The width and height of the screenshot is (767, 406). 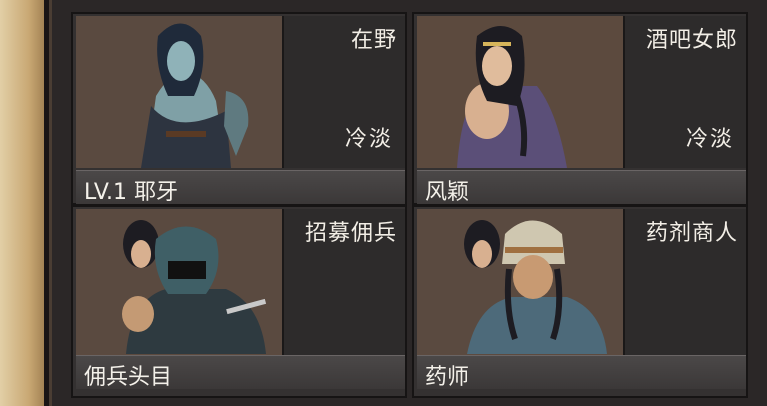 I want to click on name-bar: 风颖, so click(x=581, y=187).